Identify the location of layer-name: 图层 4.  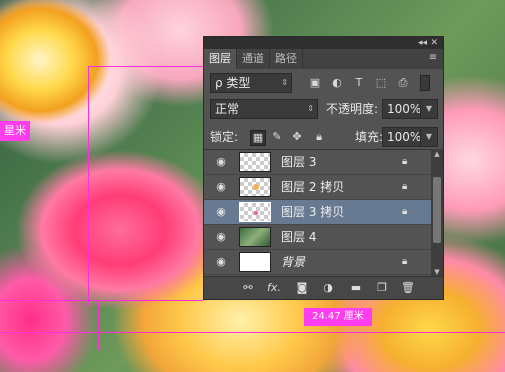
(299, 237).